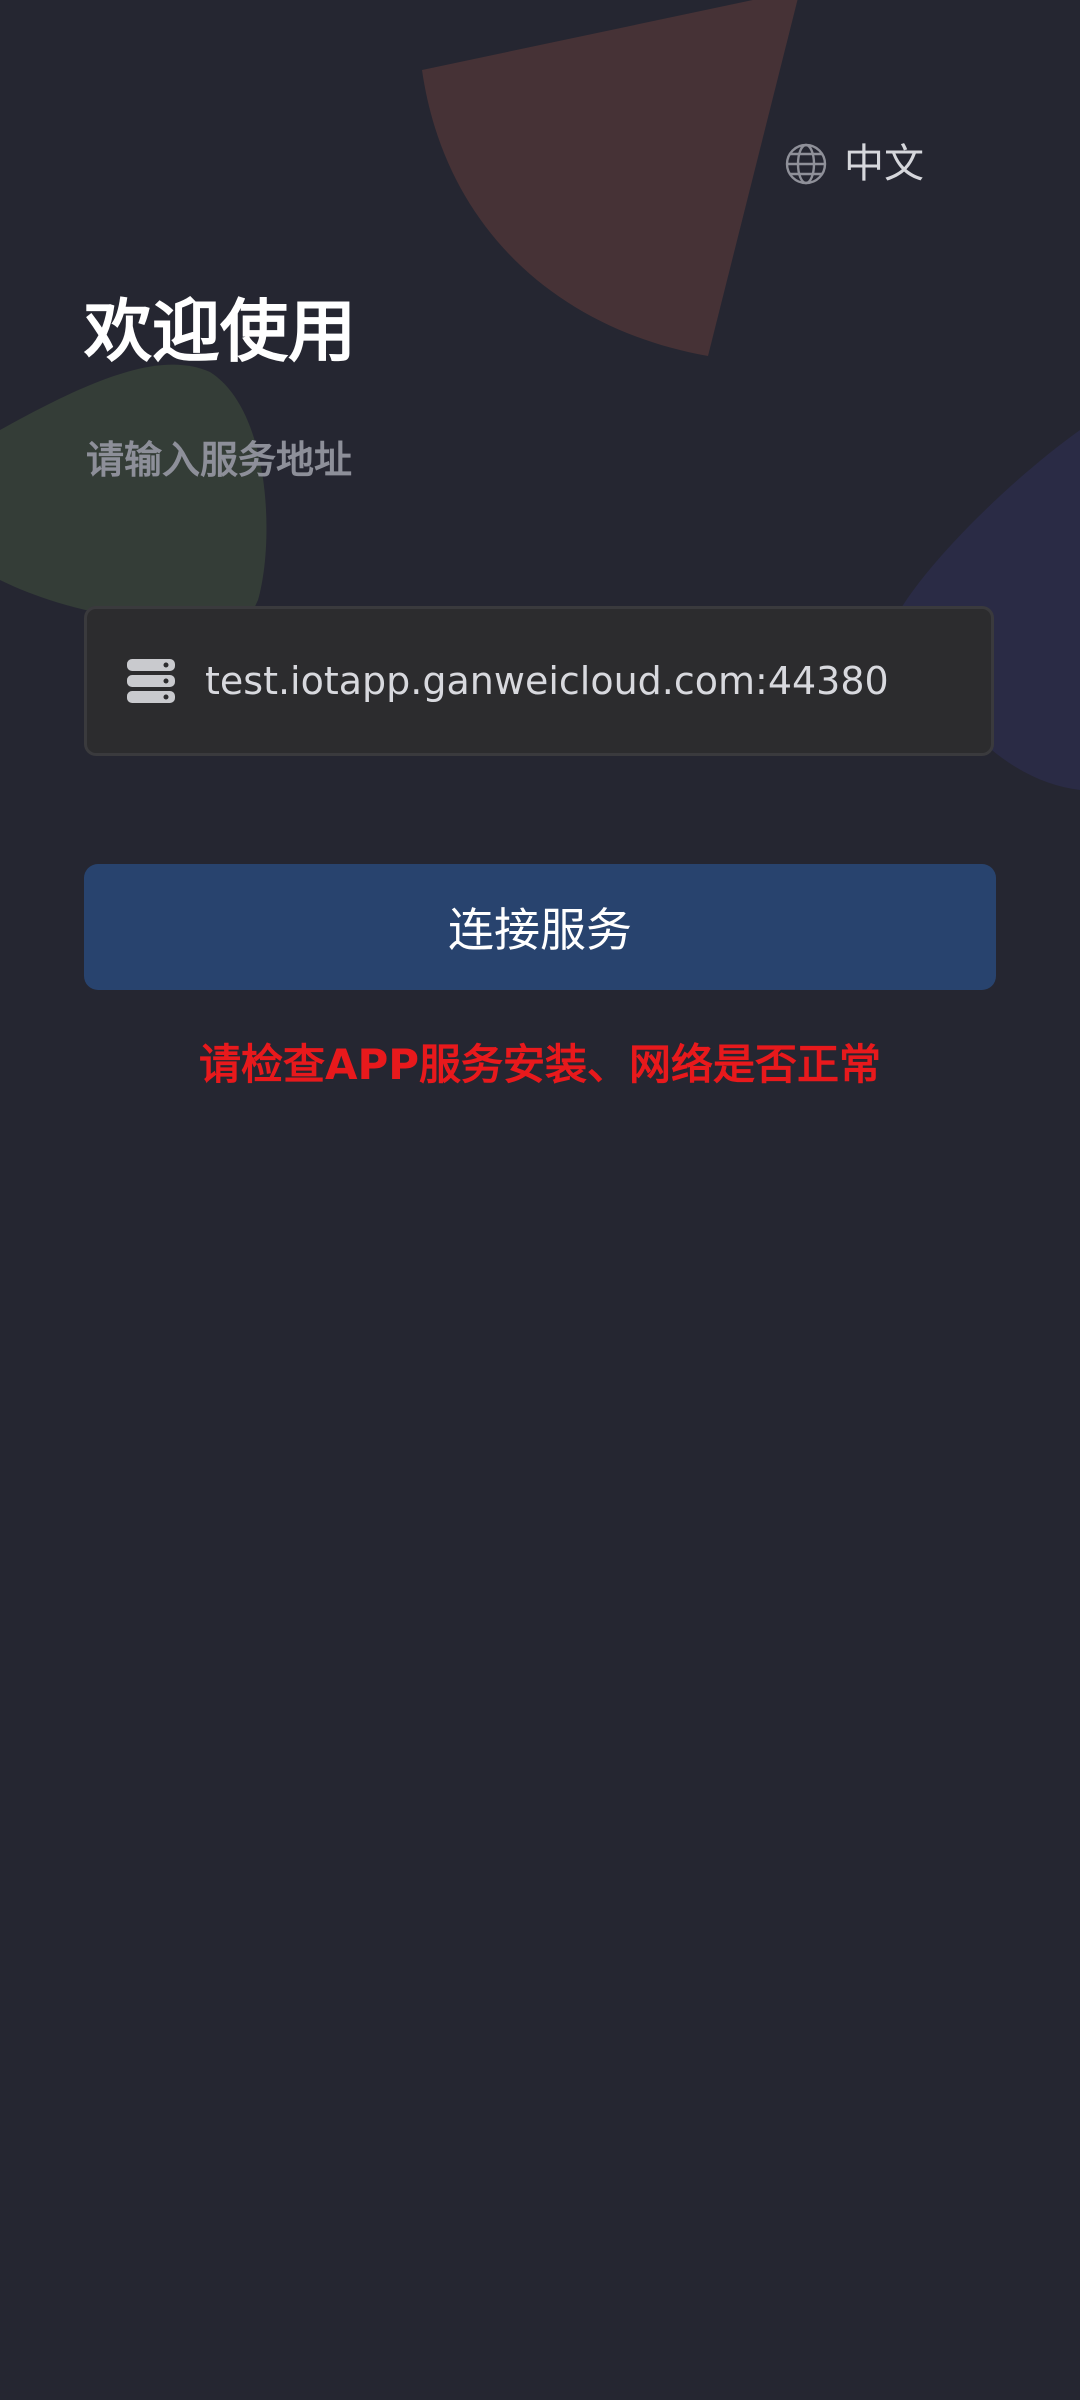  Describe the element at coordinates (540, 1064) in the screenshot. I see `error-message: 请检查APP服务安装、网络是否正常` at that location.